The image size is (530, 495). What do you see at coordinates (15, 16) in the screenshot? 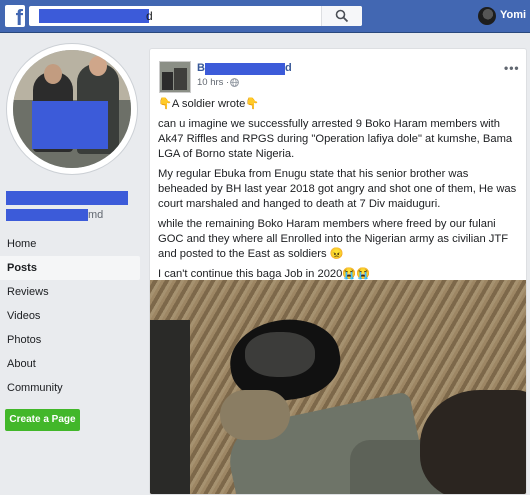
I see `facebook-logo: f` at bounding box center [15, 16].